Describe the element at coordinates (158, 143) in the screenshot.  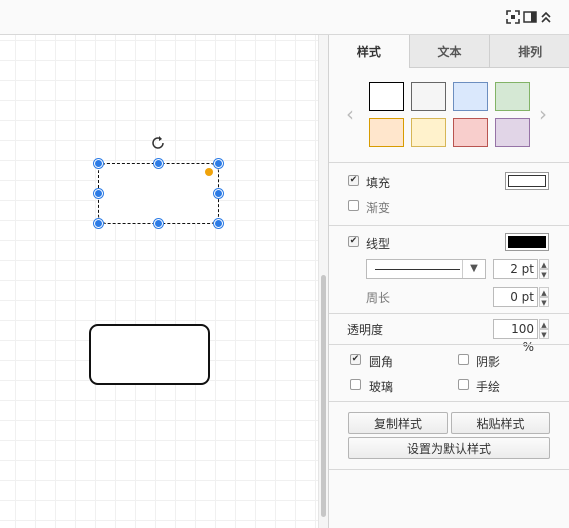
I see `rotate-icon` at that location.